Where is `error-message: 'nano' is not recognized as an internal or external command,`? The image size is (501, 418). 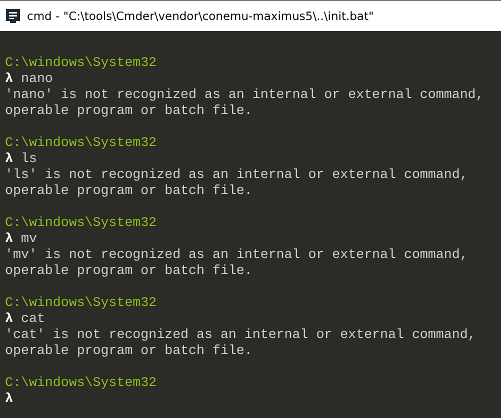 error-message: 'nano' is not recognized as an internal or external command, is located at coordinates (244, 95).